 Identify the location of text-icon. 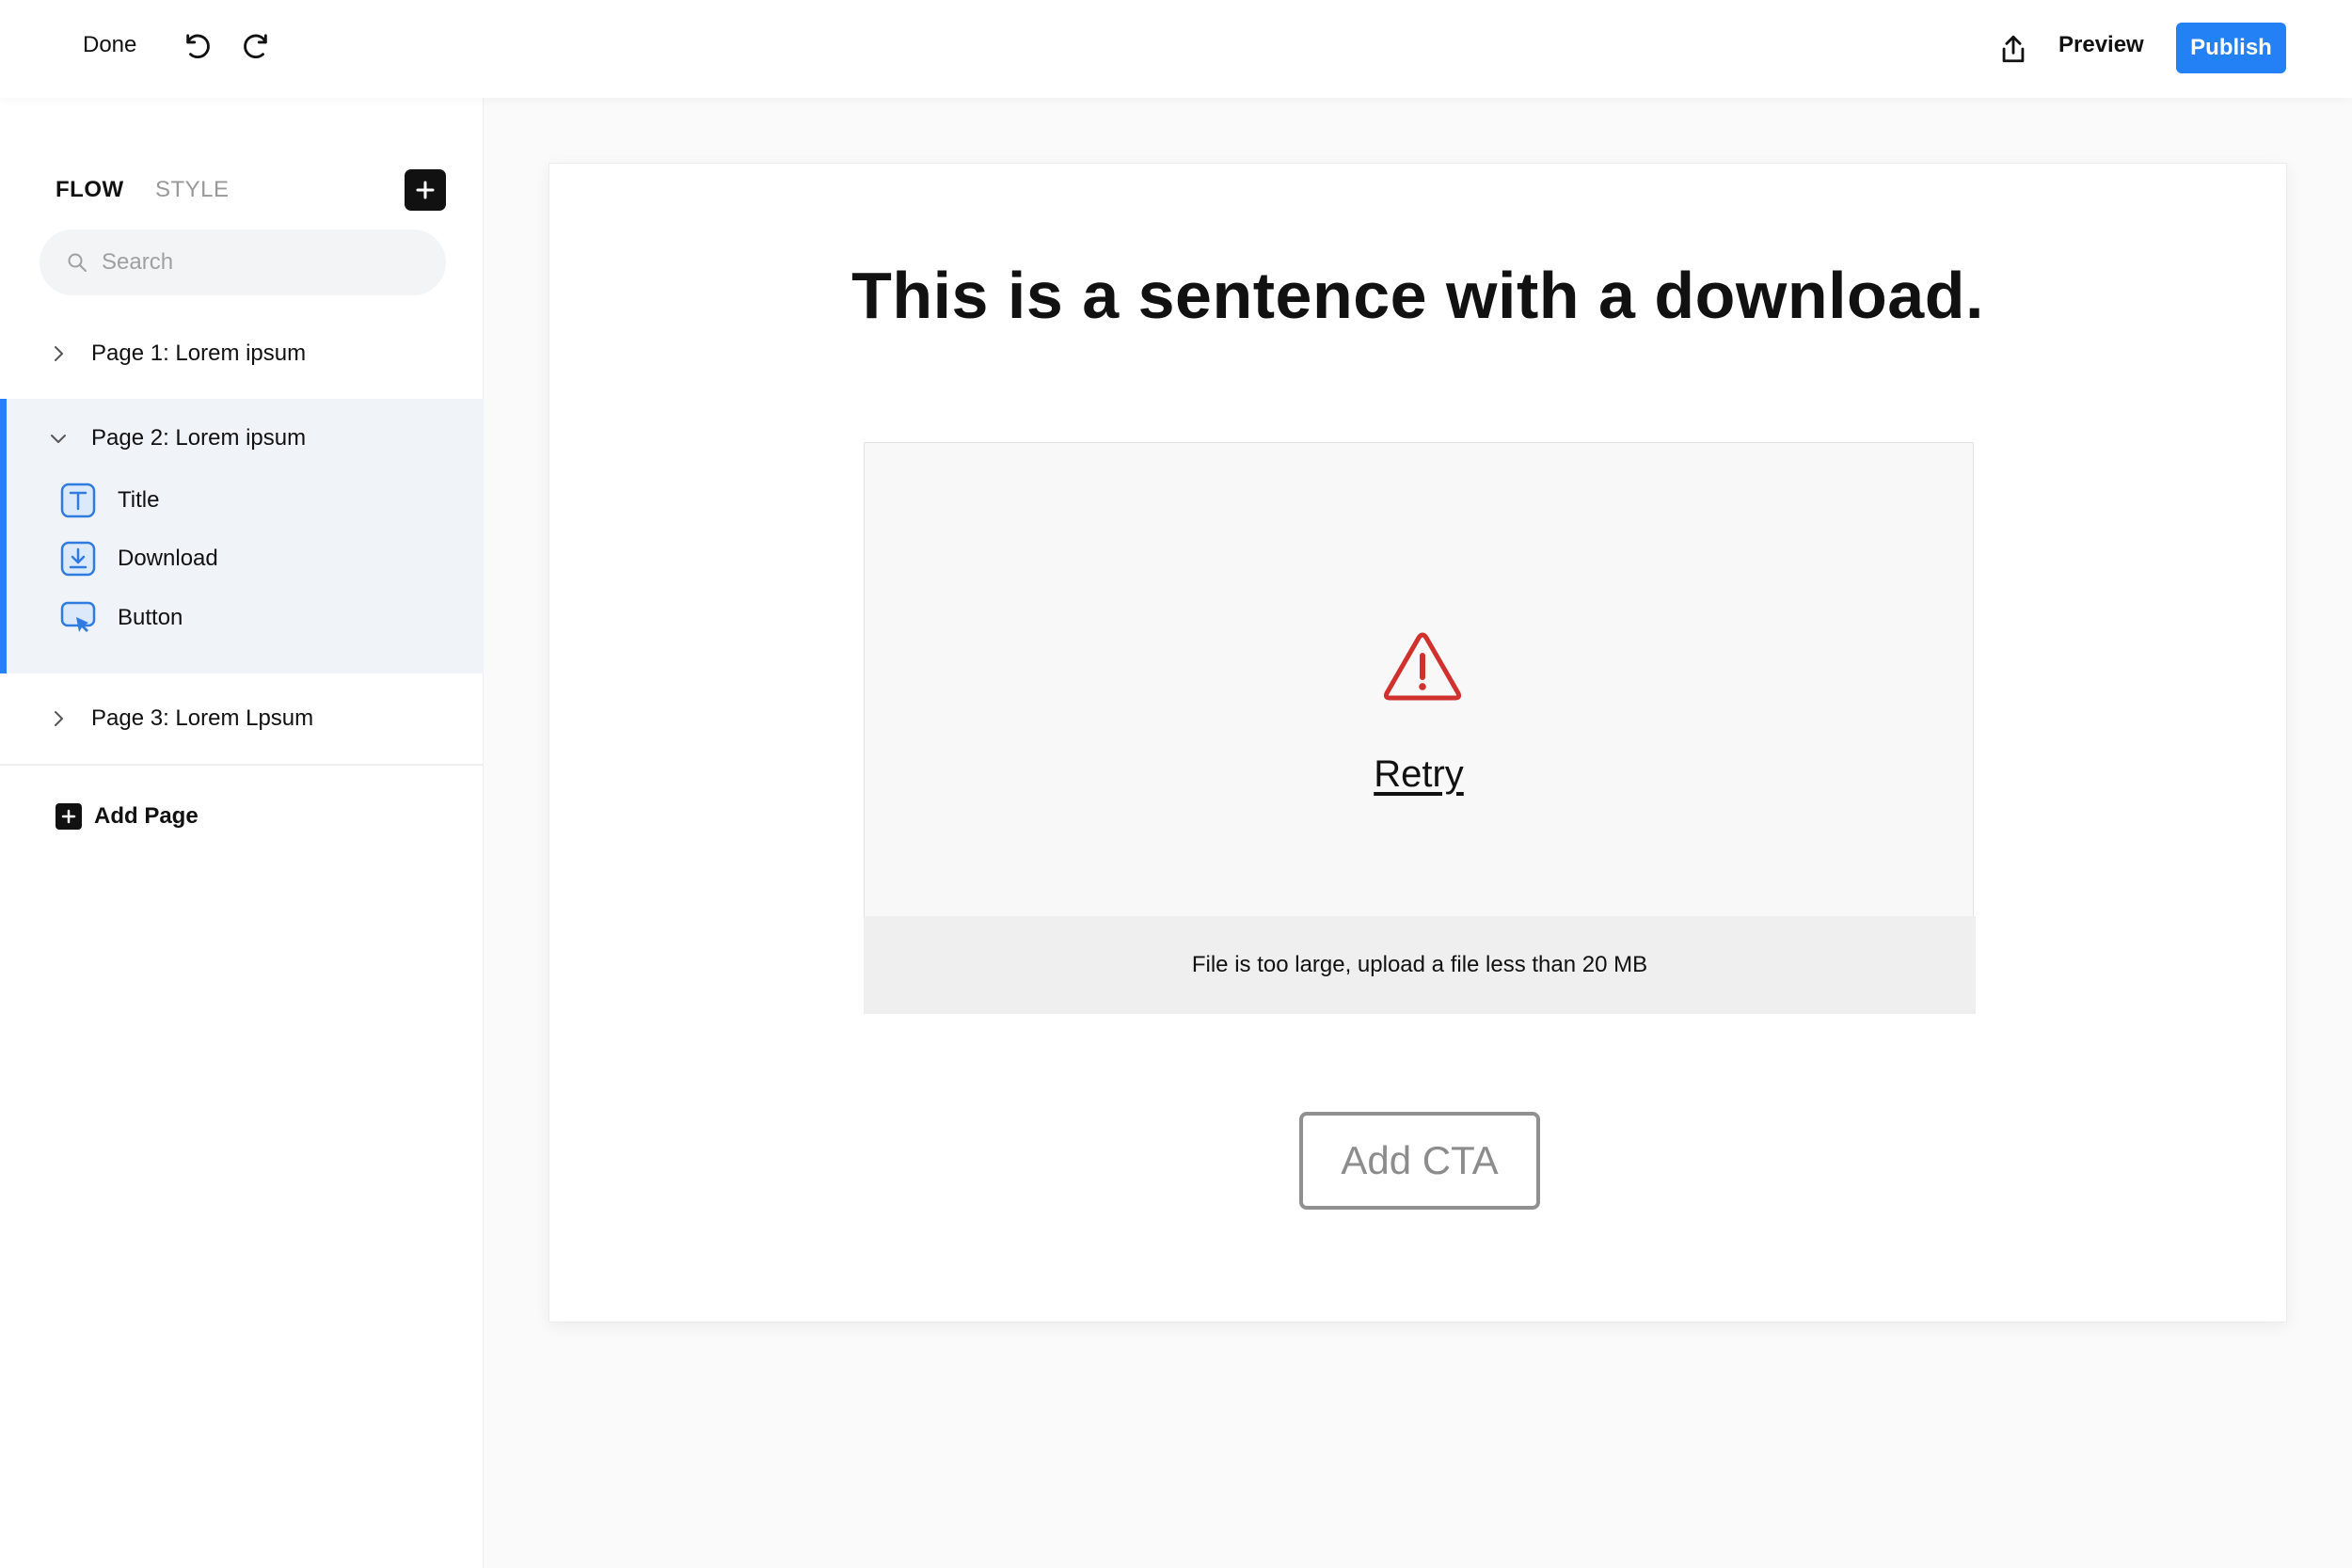
(78, 500).